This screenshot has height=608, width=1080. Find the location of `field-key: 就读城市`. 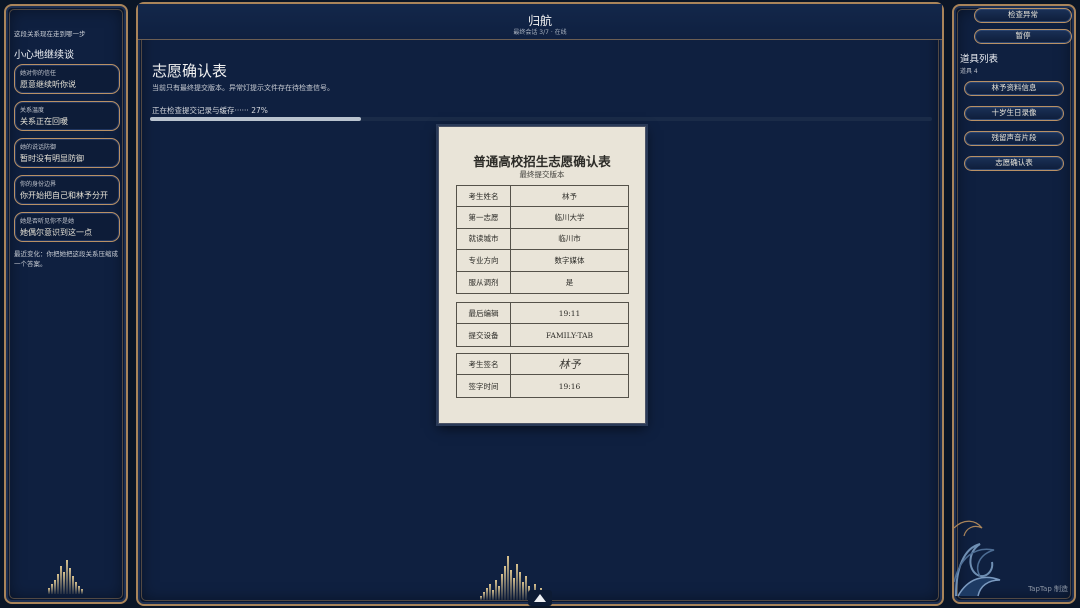

field-key: 就读城市 is located at coordinates (484, 239).